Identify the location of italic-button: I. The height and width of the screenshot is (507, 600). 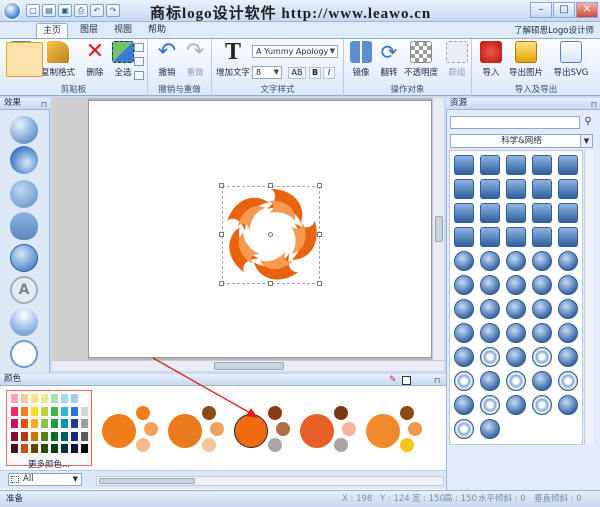
(329, 73).